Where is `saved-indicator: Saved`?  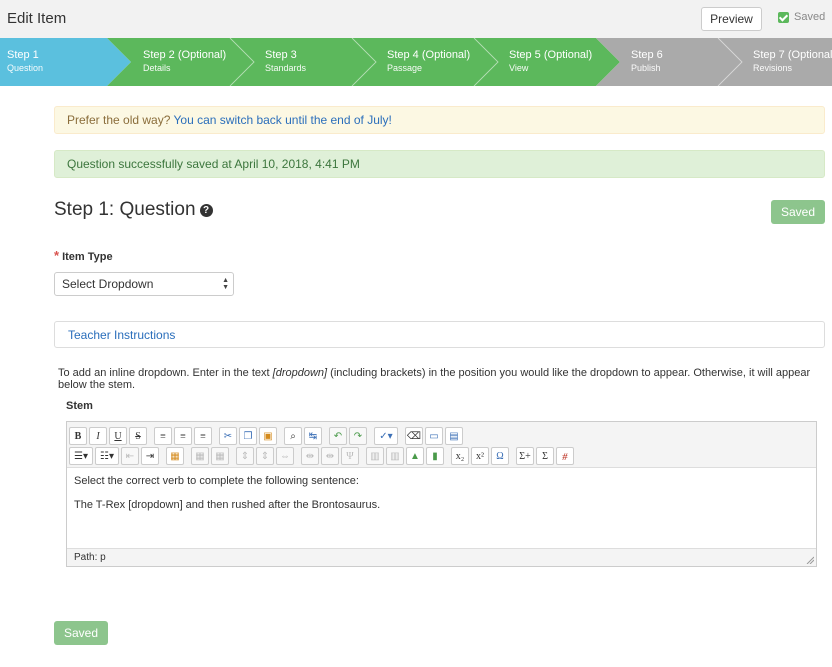 saved-indicator: Saved is located at coordinates (801, 17).